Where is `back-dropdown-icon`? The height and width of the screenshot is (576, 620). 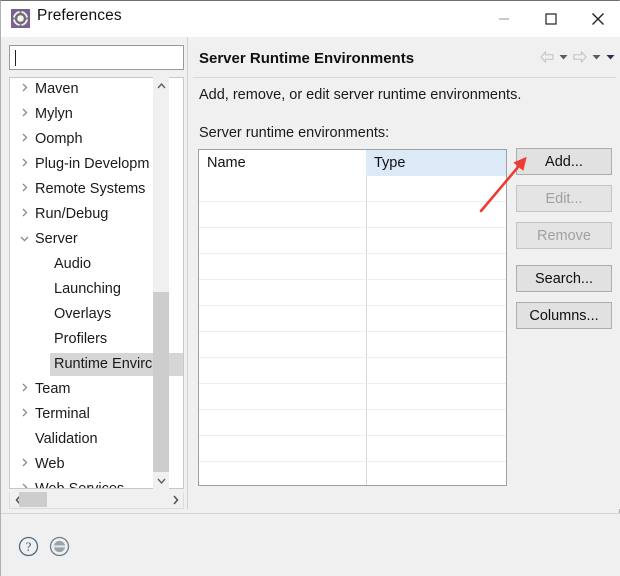 back-dropdown-icon is located at coordinates (563, 57).